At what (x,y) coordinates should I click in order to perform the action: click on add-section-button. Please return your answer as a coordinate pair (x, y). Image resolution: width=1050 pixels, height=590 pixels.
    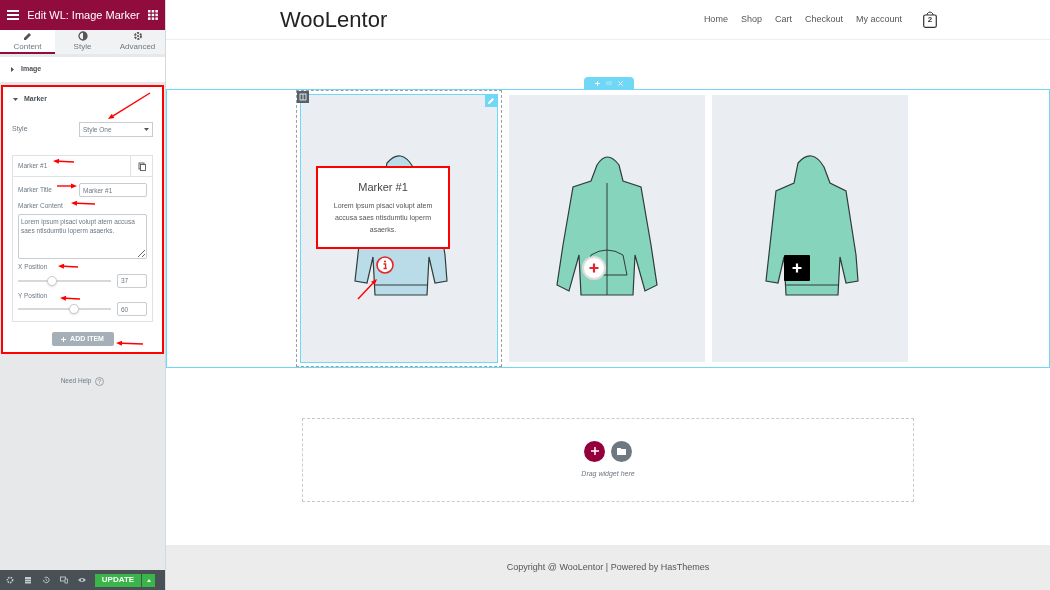
    Looking at the image, I should click on (594, 451).